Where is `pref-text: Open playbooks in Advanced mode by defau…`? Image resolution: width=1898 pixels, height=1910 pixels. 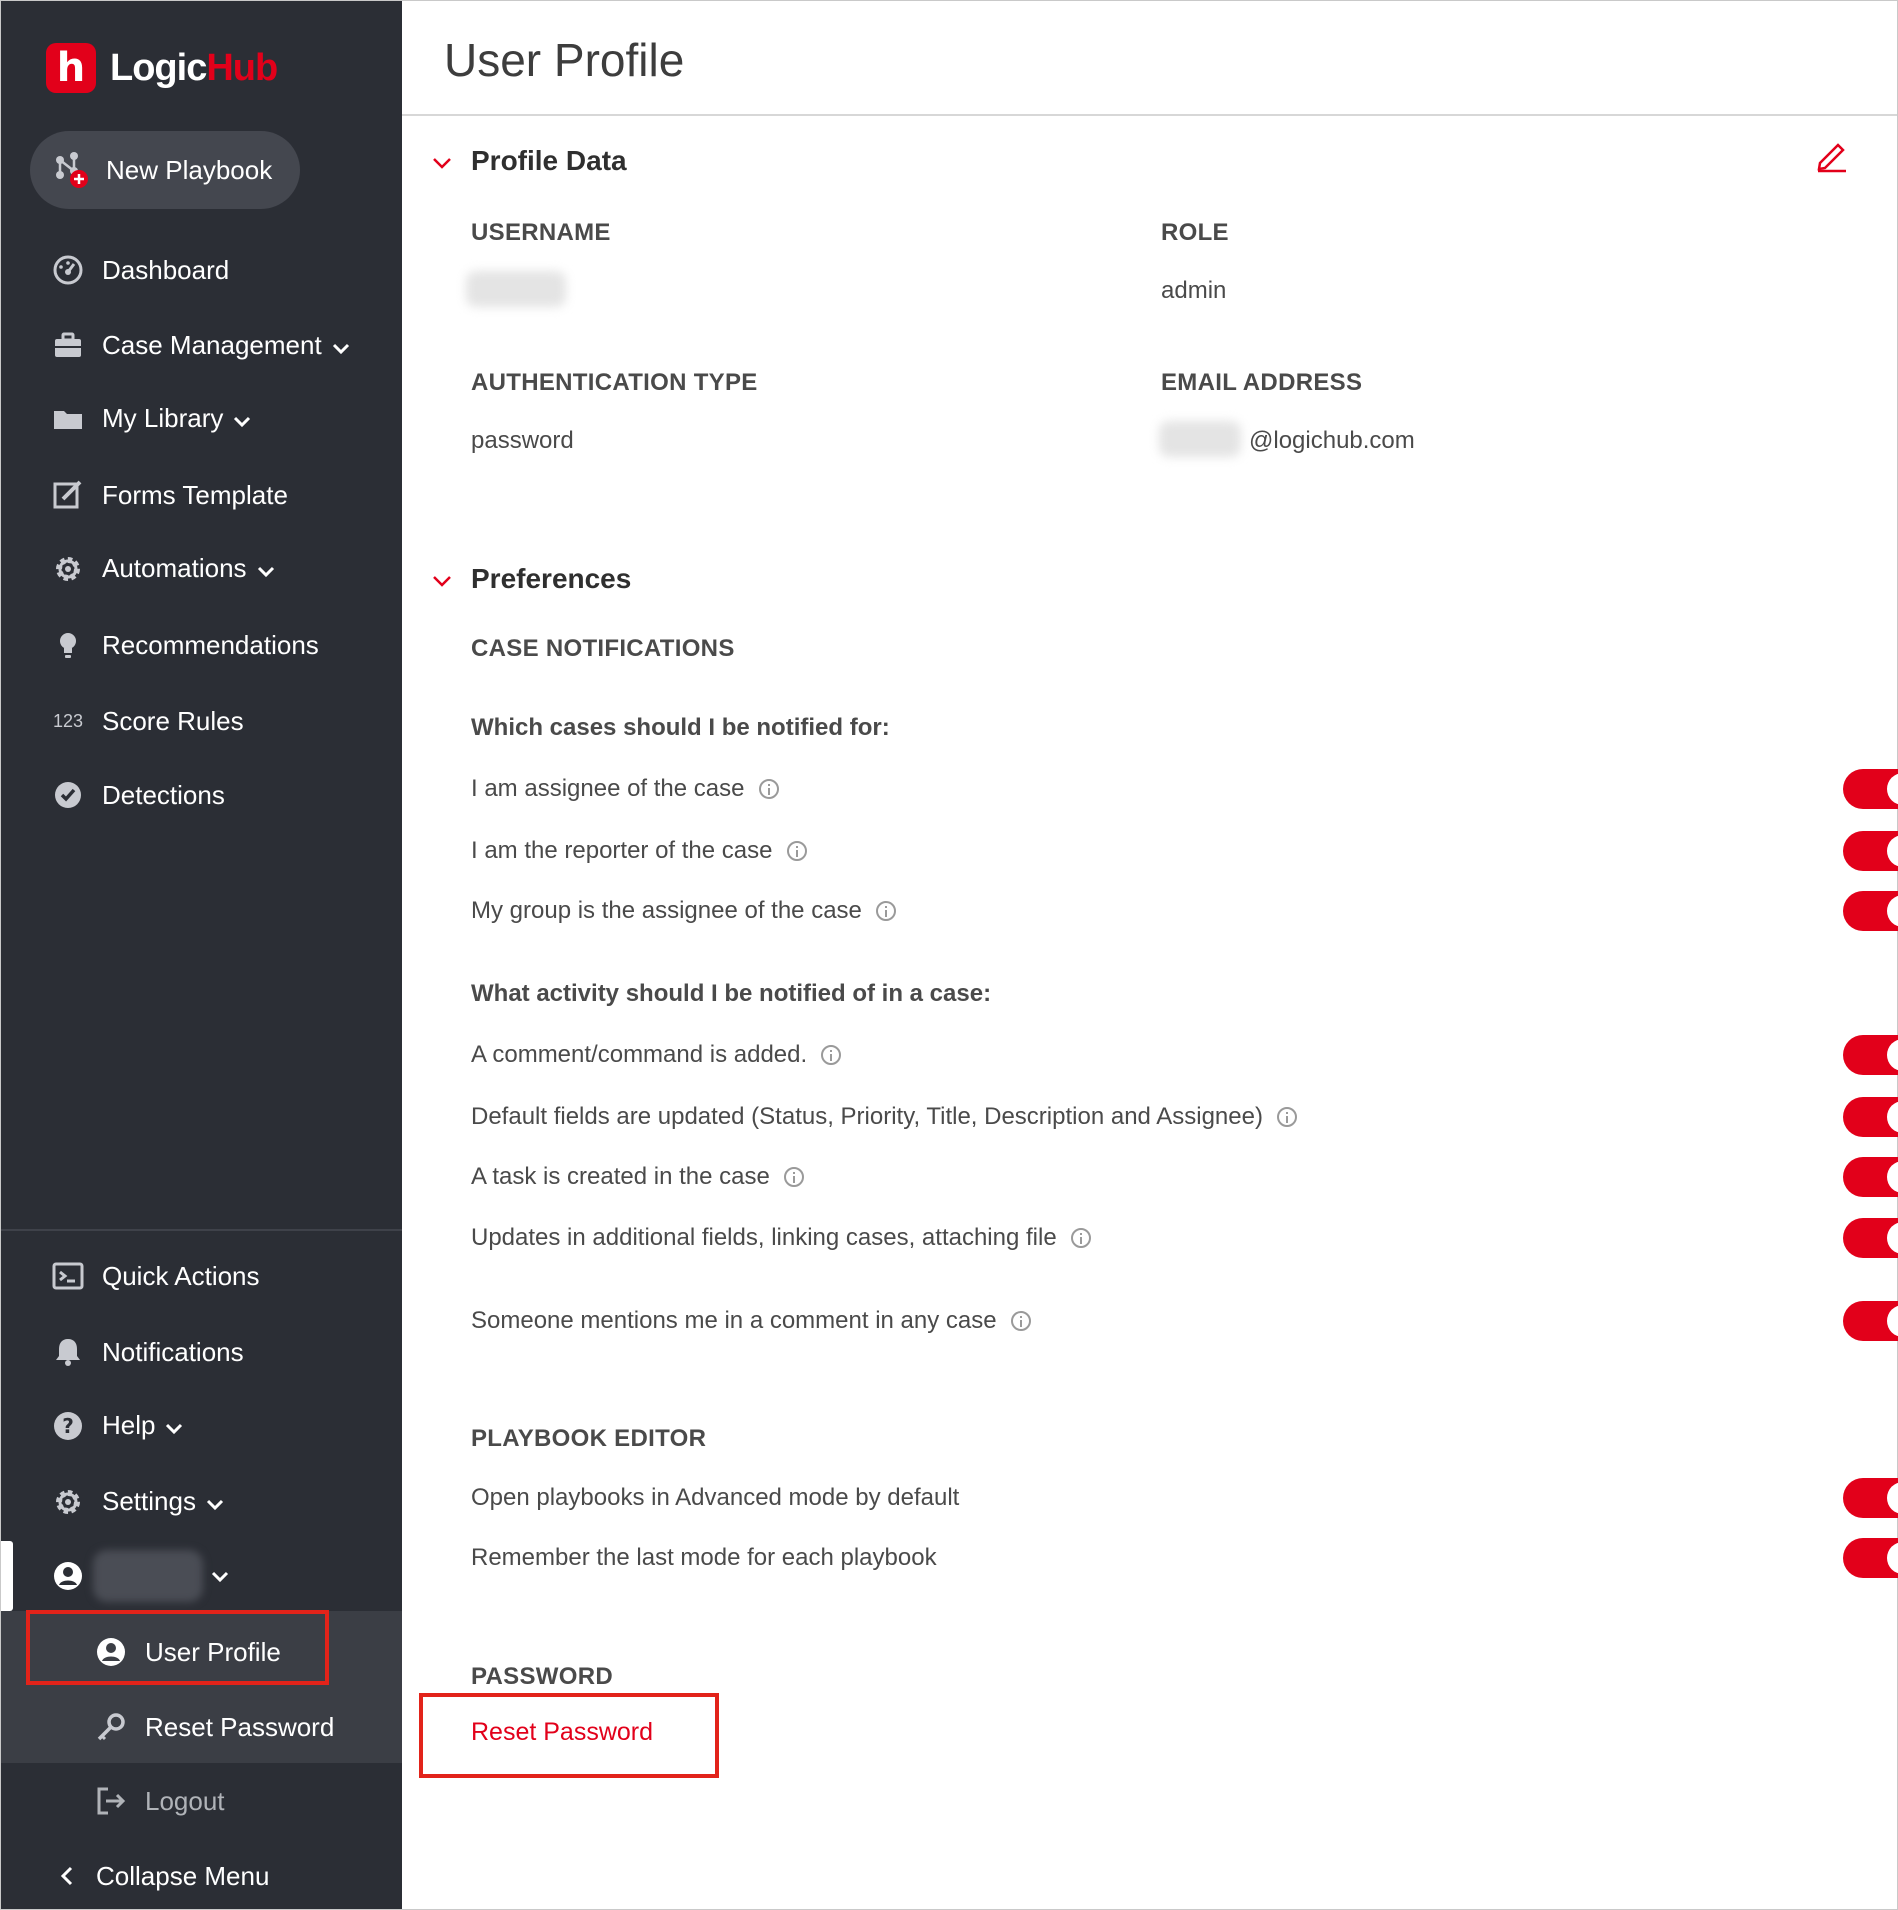
pref-text: Open playbooks in Advanced mode by defau… is located at coordinates (715, 1497).